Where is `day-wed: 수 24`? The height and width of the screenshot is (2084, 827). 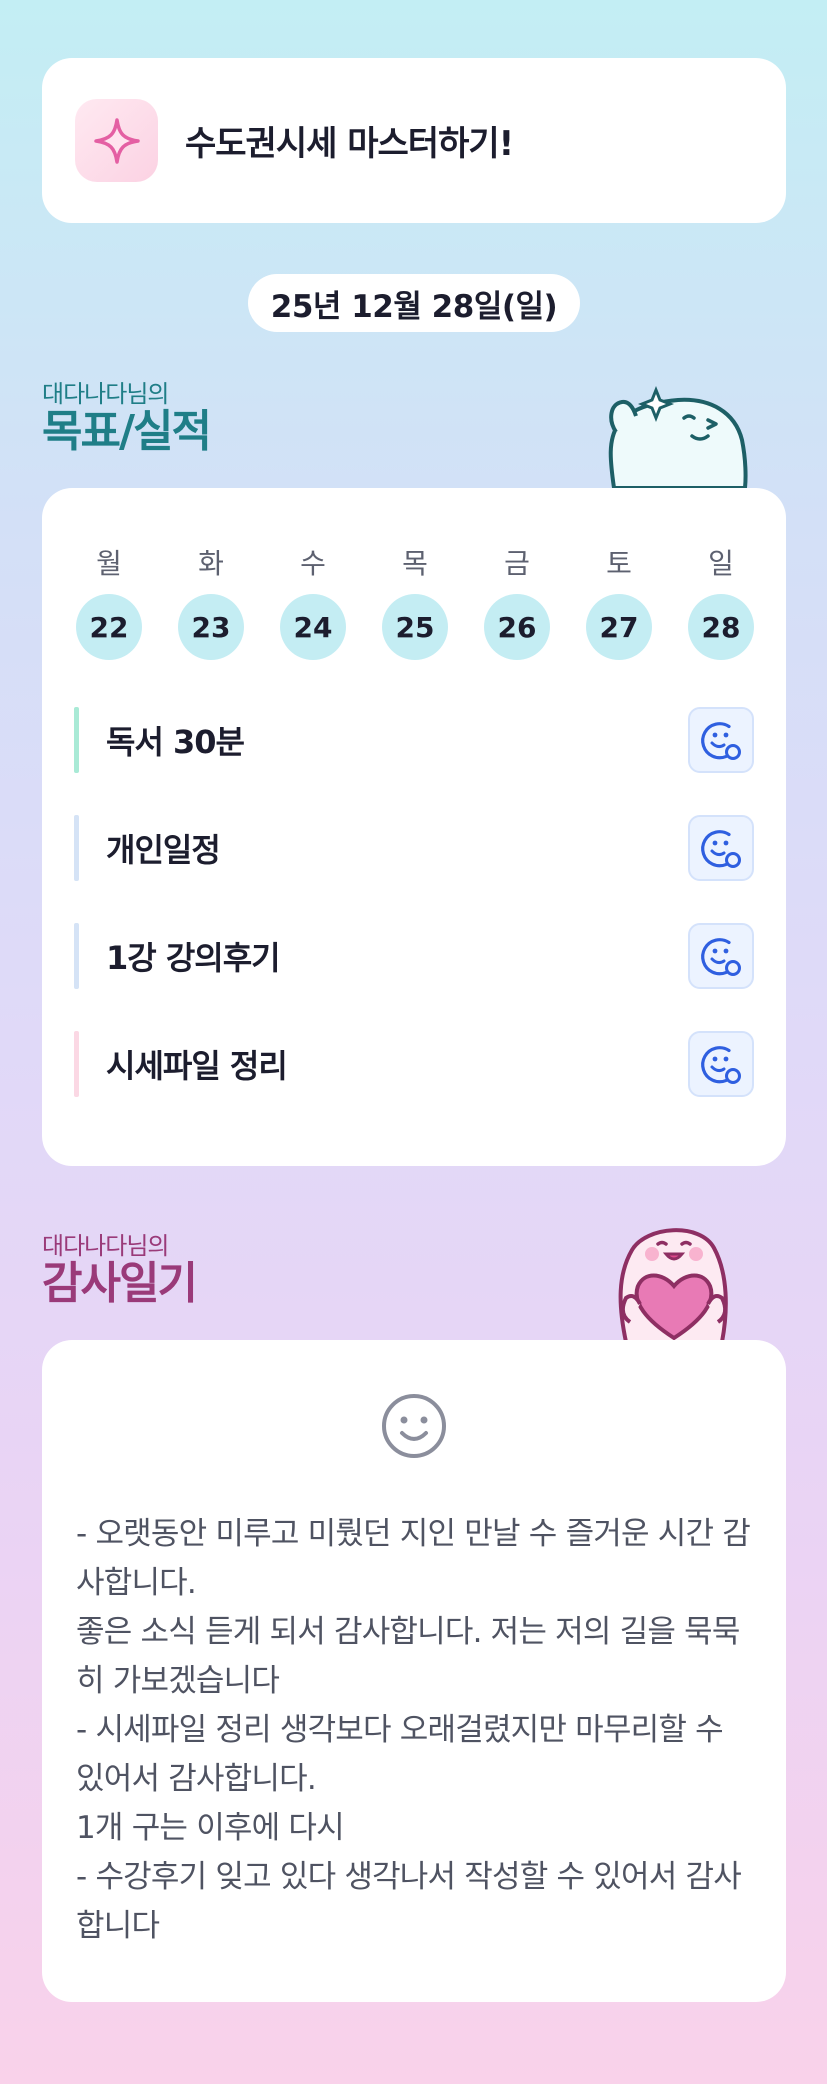 day-wed: 수 24 is located at coordinates (313, 601).